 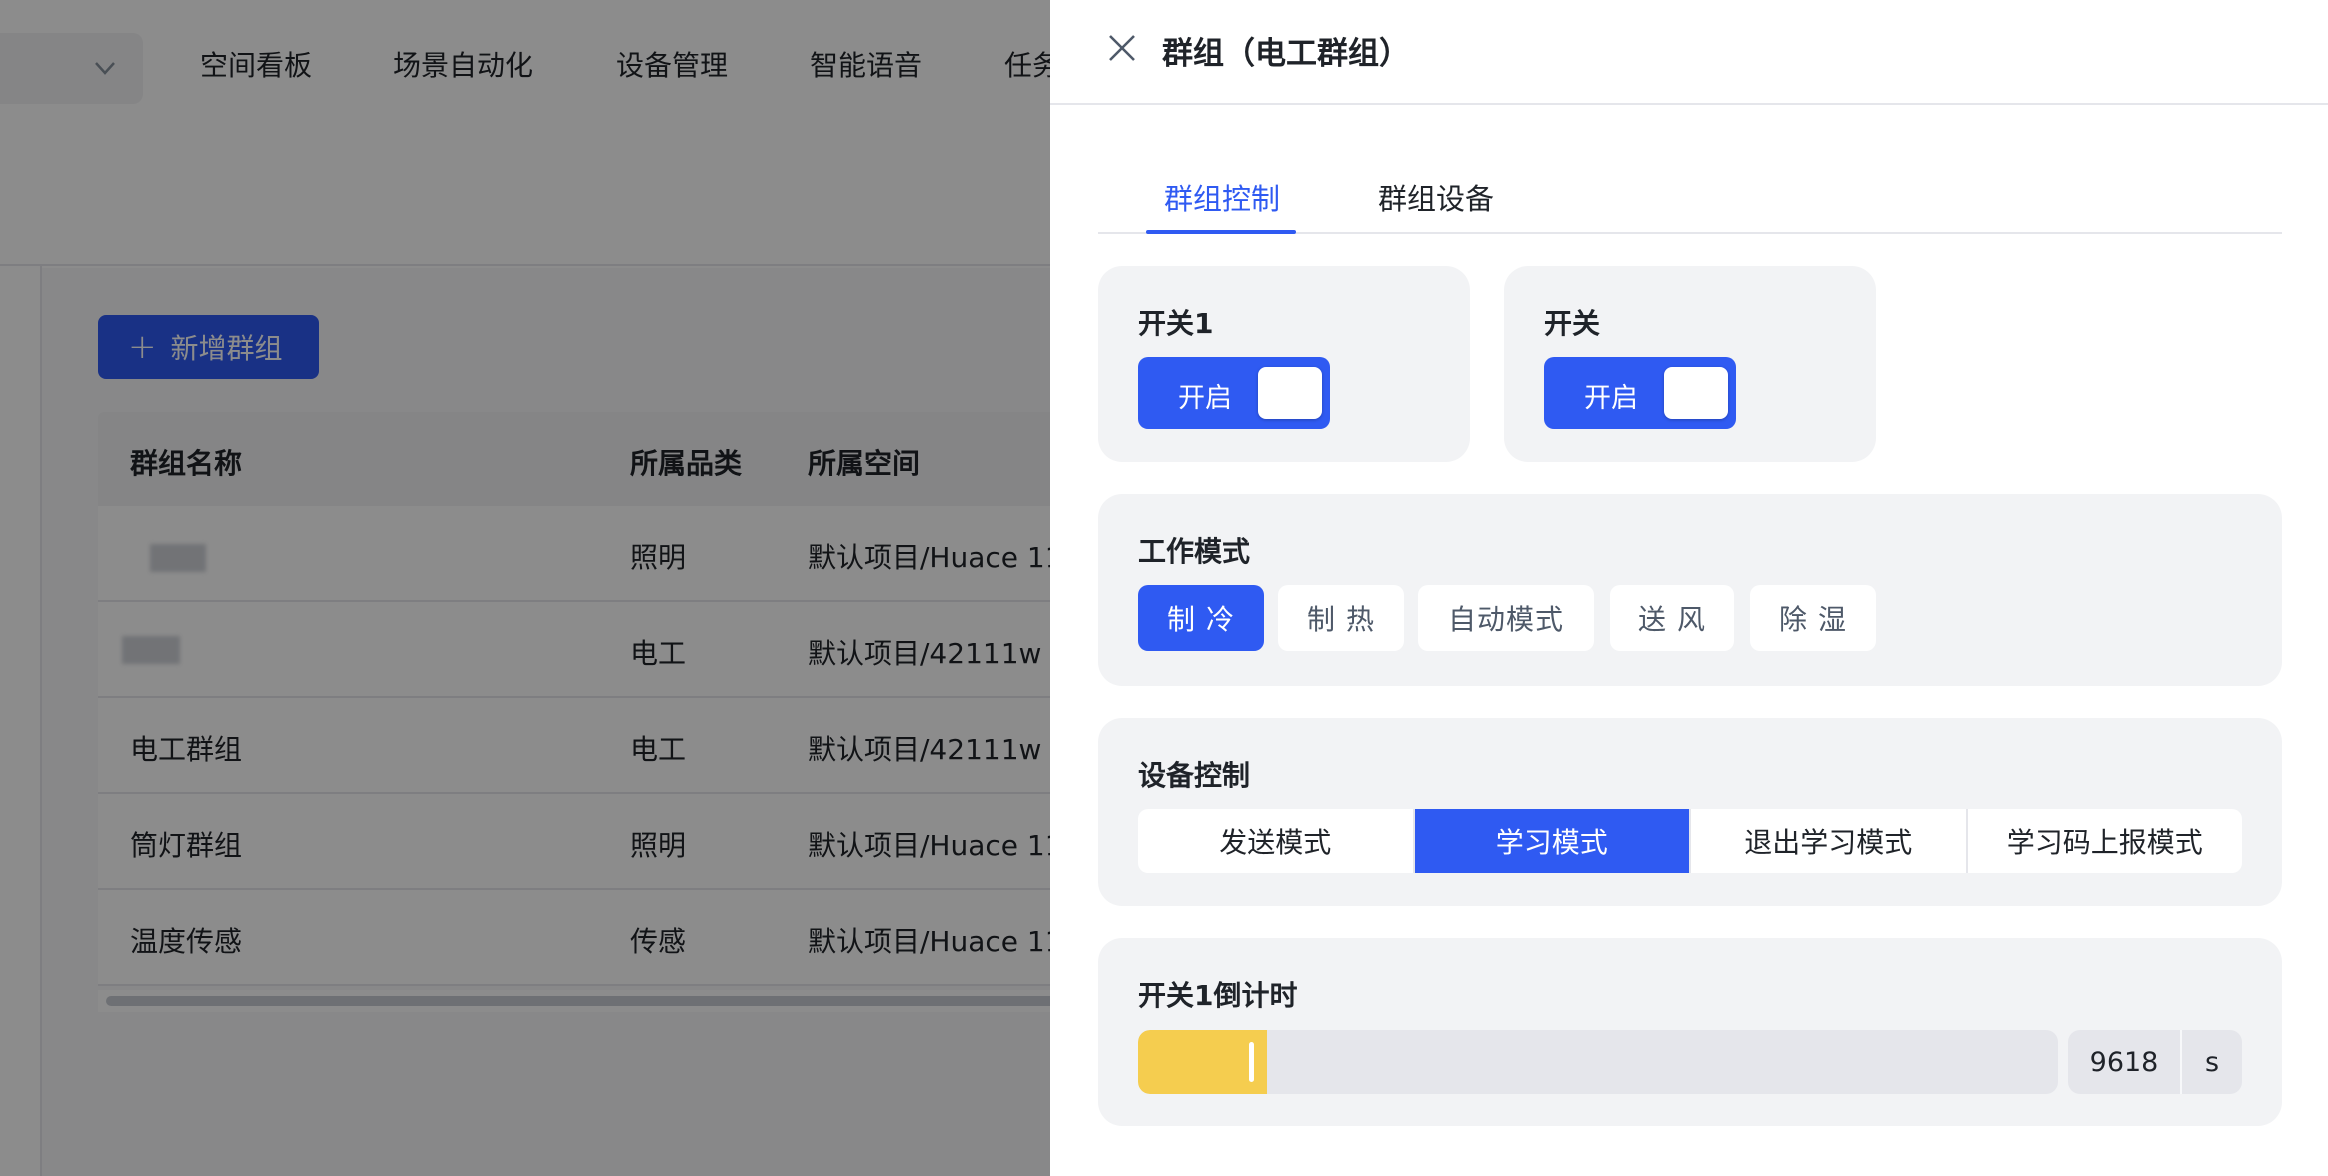 What do you see at coordinates (1194, 551) in the screenshot?
I see `work-mode-title: 工作模式` at bounding box center [1194, 551].